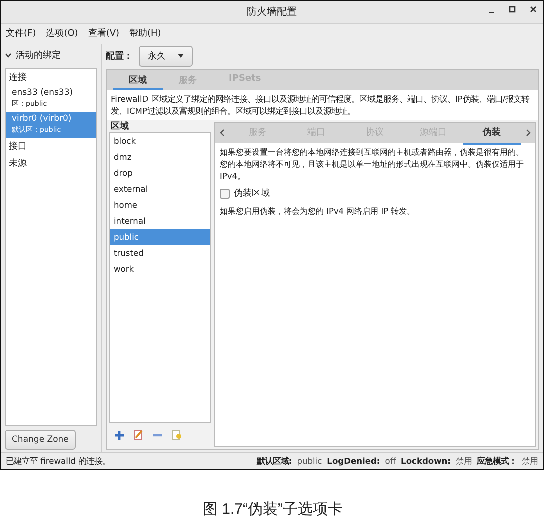 Image resolution: width=546 pixels, height=524 pixels. Describe the element at coordinates (146, 34) in the screenshot. I see `menu-item: 帮助(H)` at that location.